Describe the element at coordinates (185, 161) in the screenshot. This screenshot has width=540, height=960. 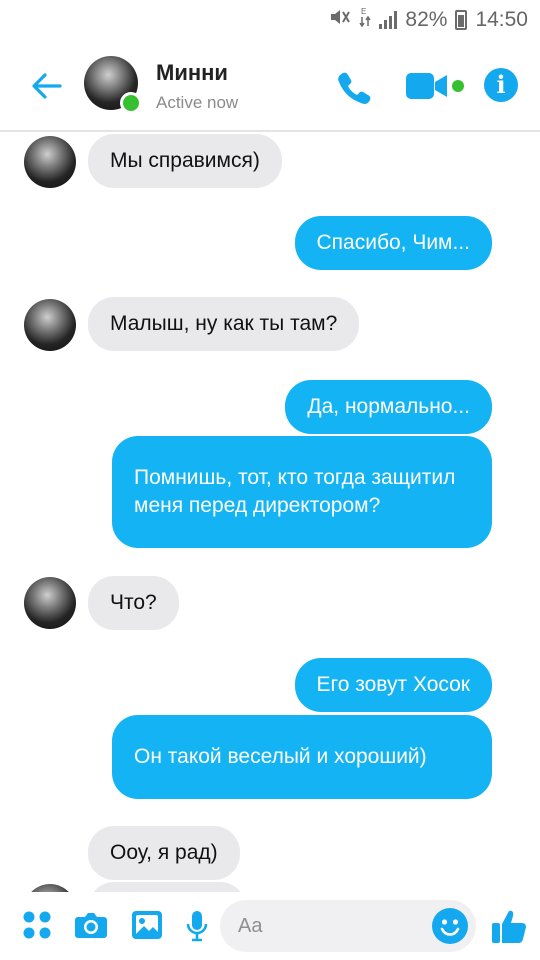
I see `message-bubble-incoming: Мы справимся)` at that location.